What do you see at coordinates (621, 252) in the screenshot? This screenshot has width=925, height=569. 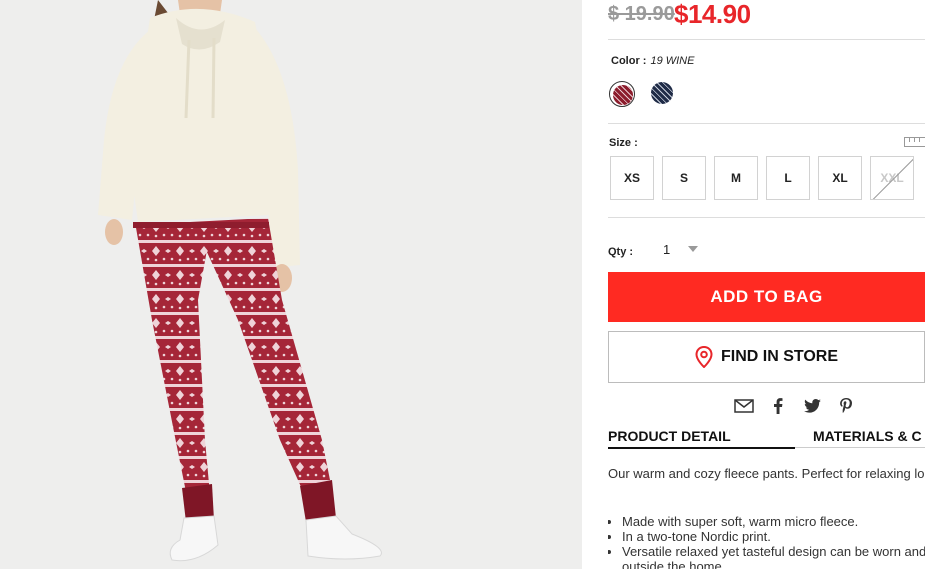 I see `qty-label: Qty :` at bounding box center [621, 252].